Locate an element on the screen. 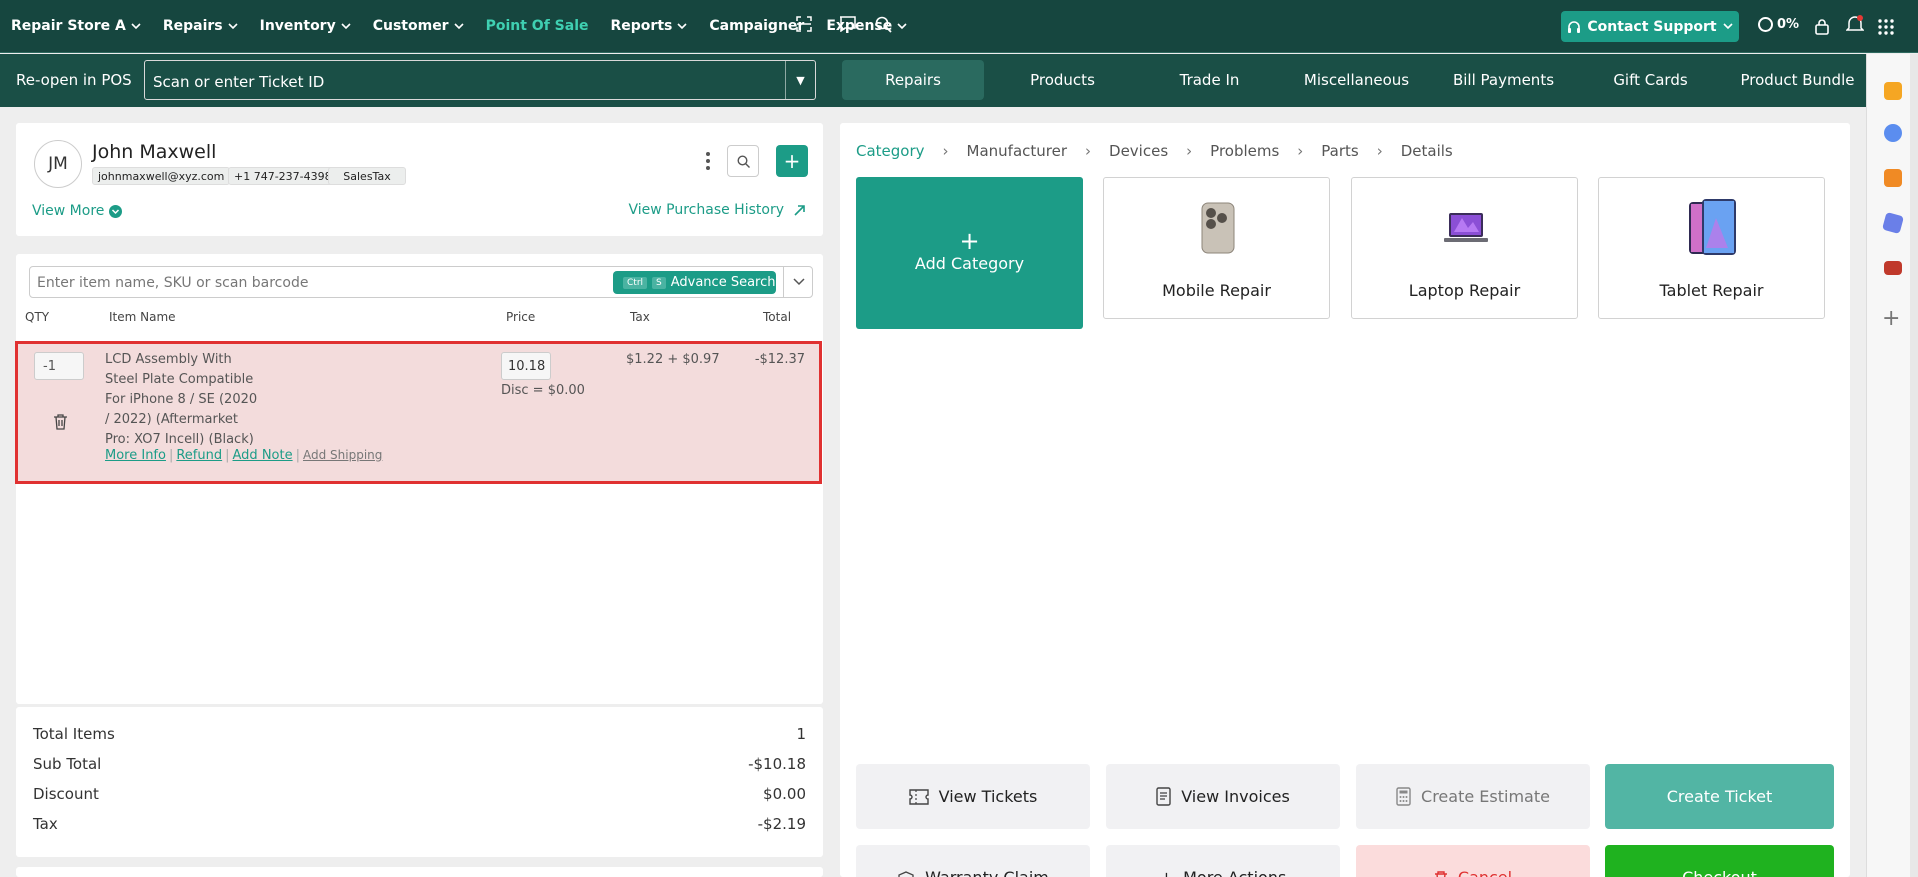 This screenshot has height=877, width=1918. category-card-laptop: Laptop Repair is located at coordinates (1464, 248).